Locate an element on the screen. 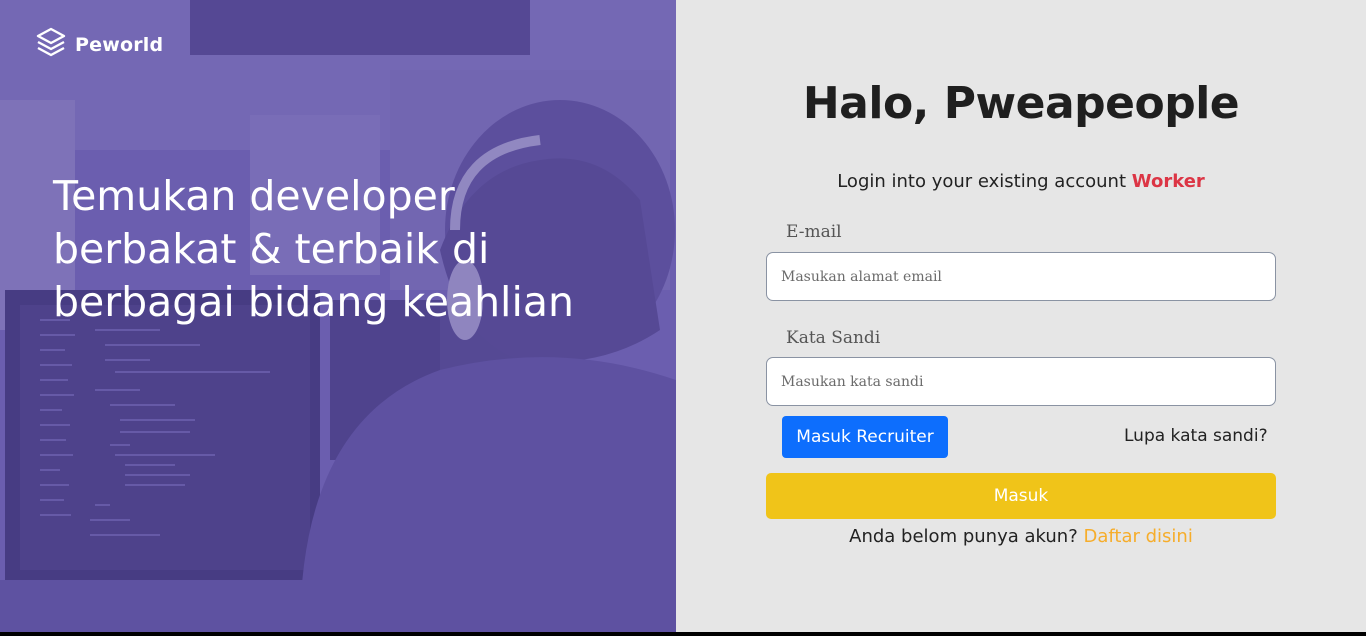  login-subtitle-text: Login into your existing account is located at coordinates (982, 181).